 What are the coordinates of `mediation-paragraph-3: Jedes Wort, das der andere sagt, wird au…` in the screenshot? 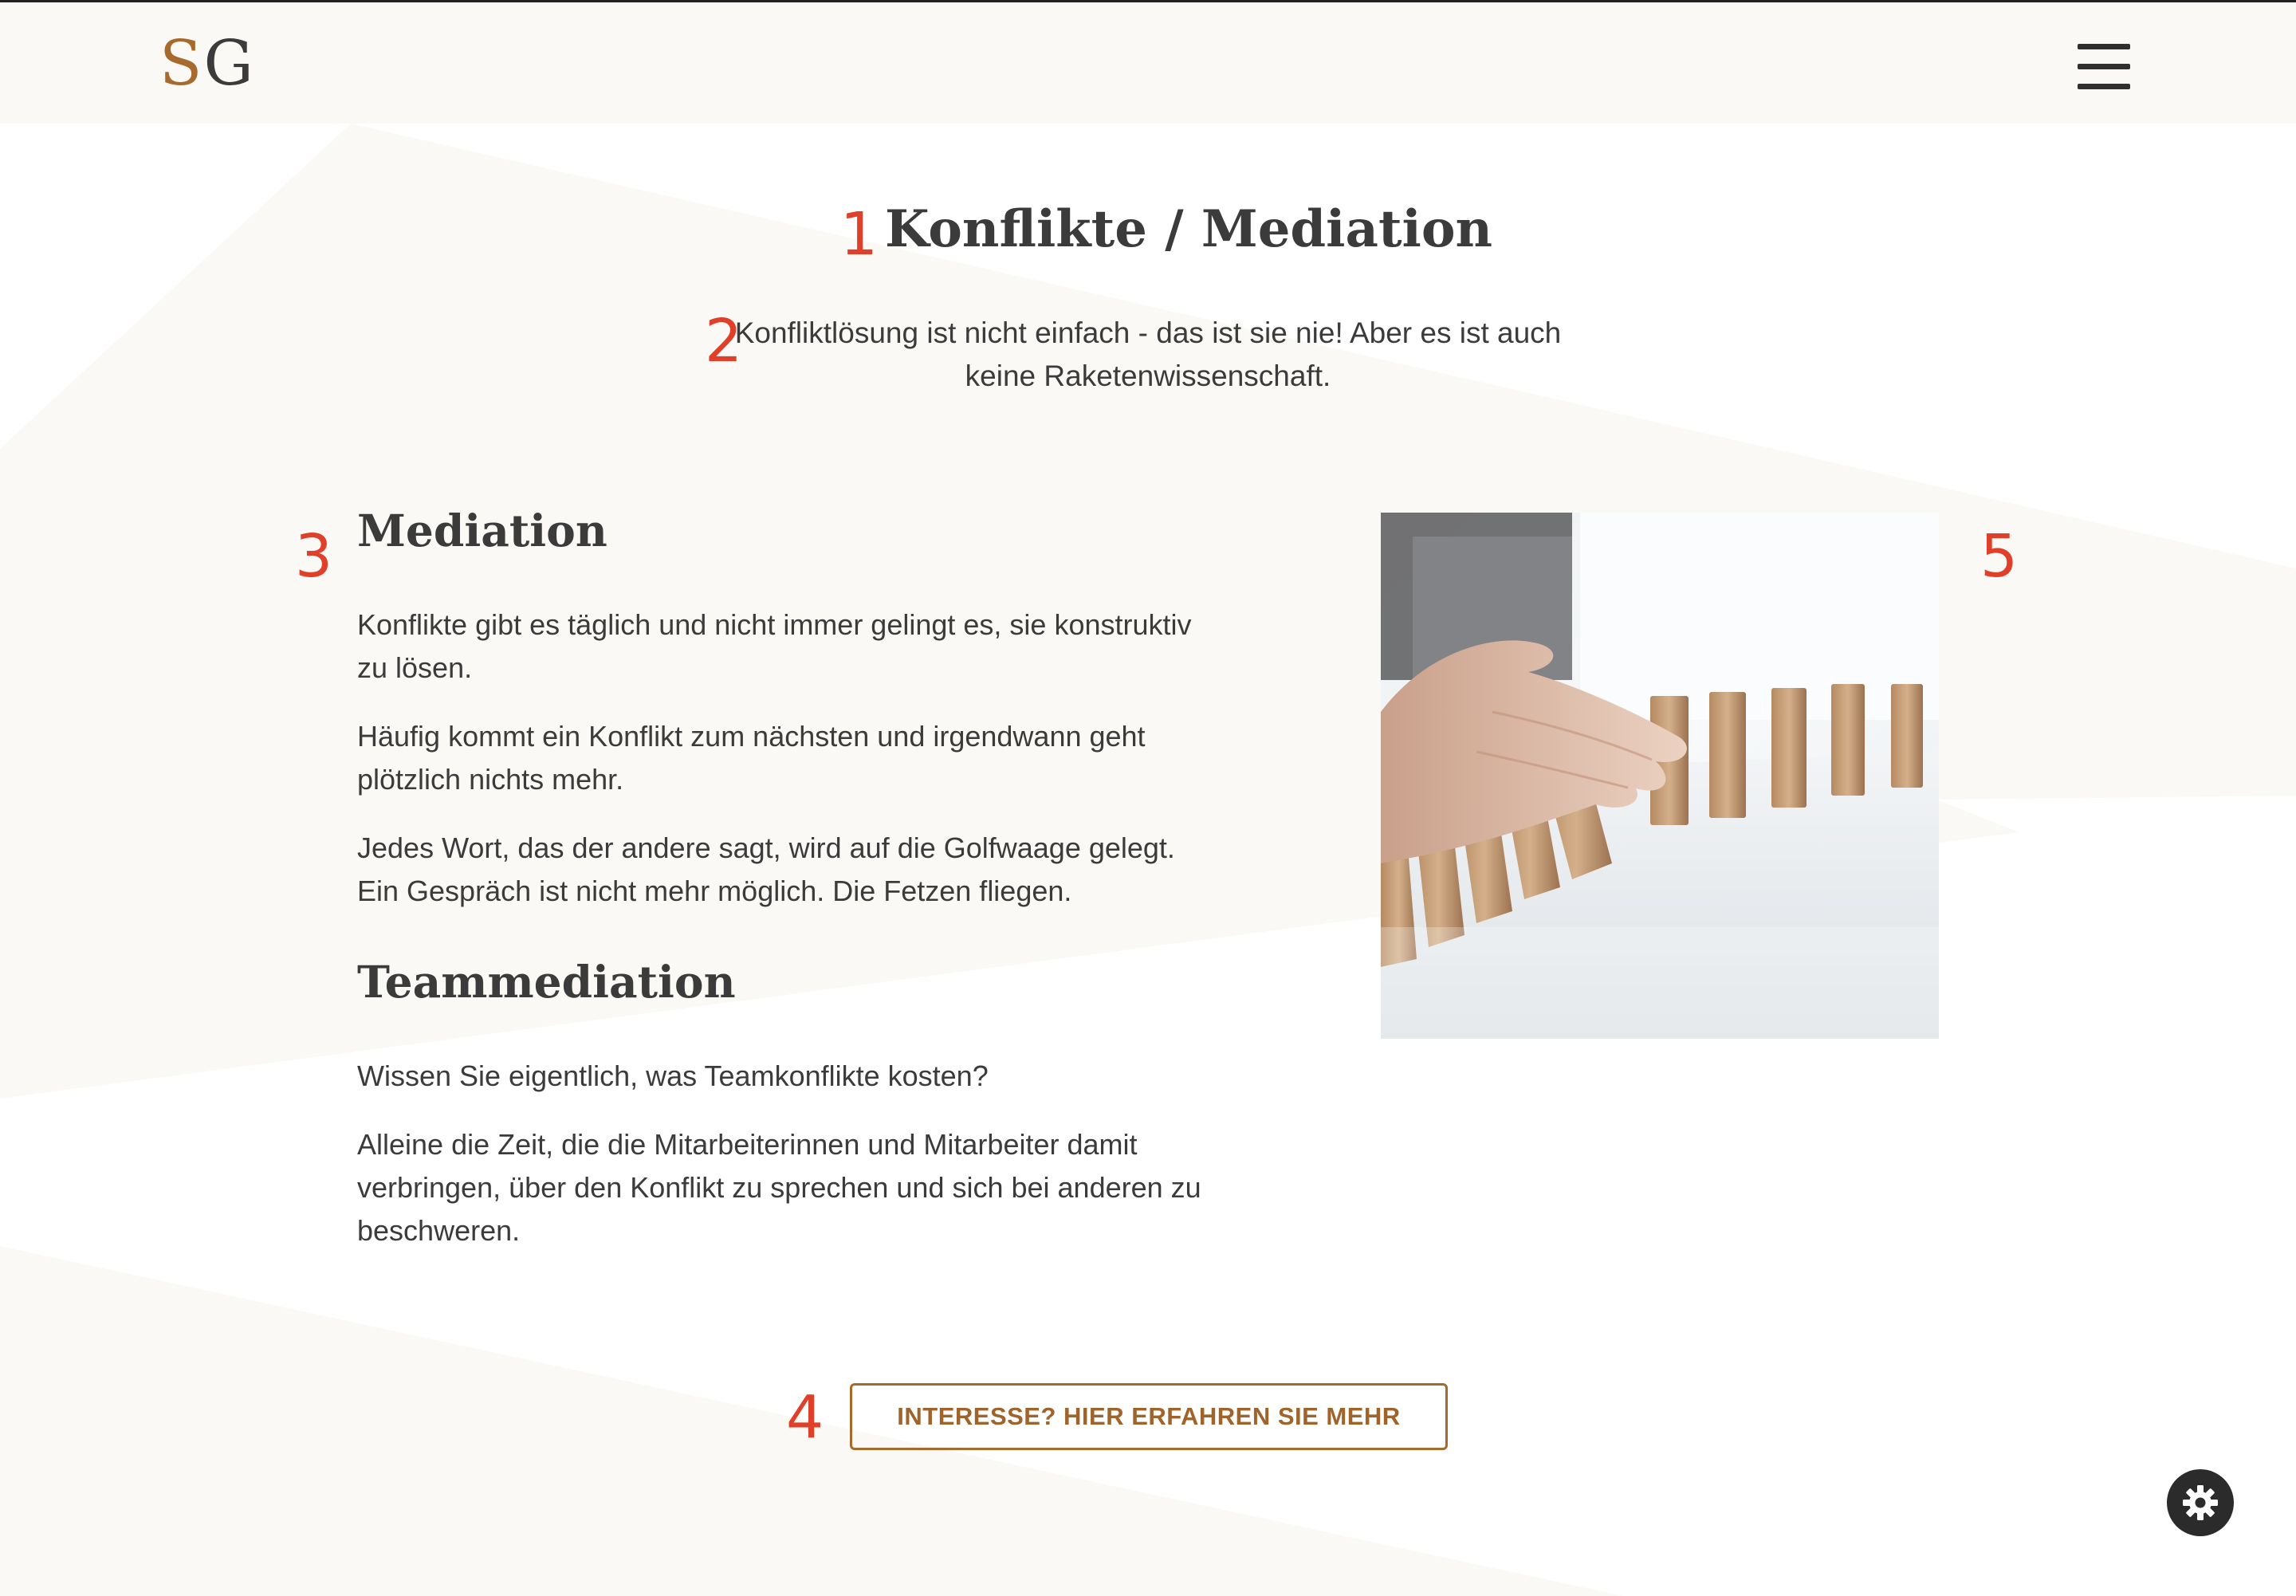 It's located at (766, 869).